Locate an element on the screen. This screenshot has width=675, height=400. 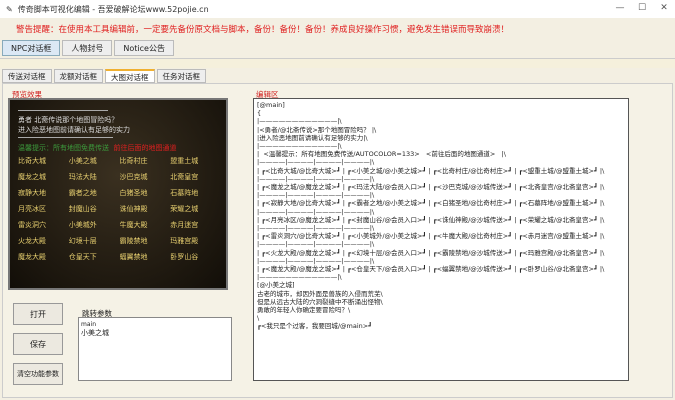
preview-link: 小美之城 is located at coordinates (82, 161).